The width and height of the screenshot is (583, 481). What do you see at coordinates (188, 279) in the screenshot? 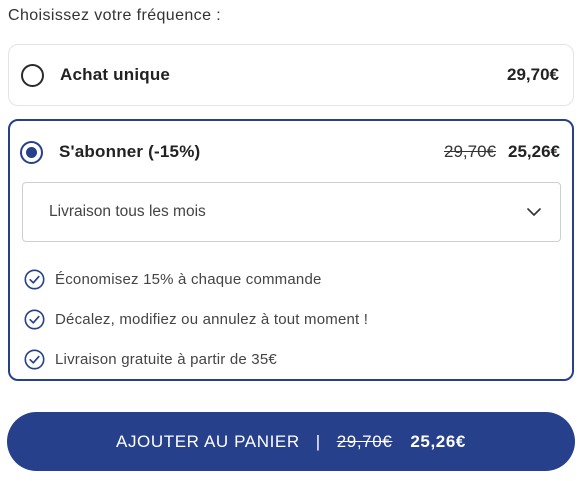
I see `benefit-text: Économisez 15% à chaque commande` at bounding box center [188, 279].